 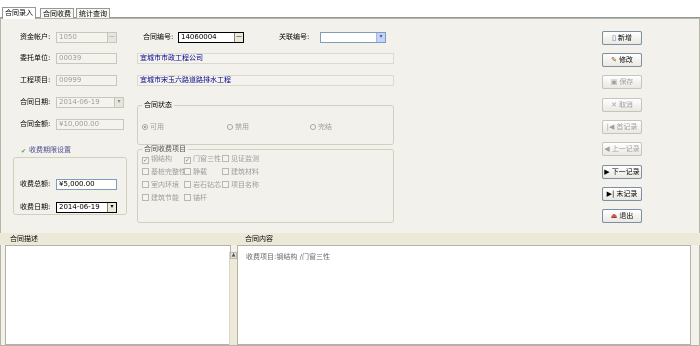 I want to click on contract-amount-label: 合同金额:, so click(x=35, y=124).